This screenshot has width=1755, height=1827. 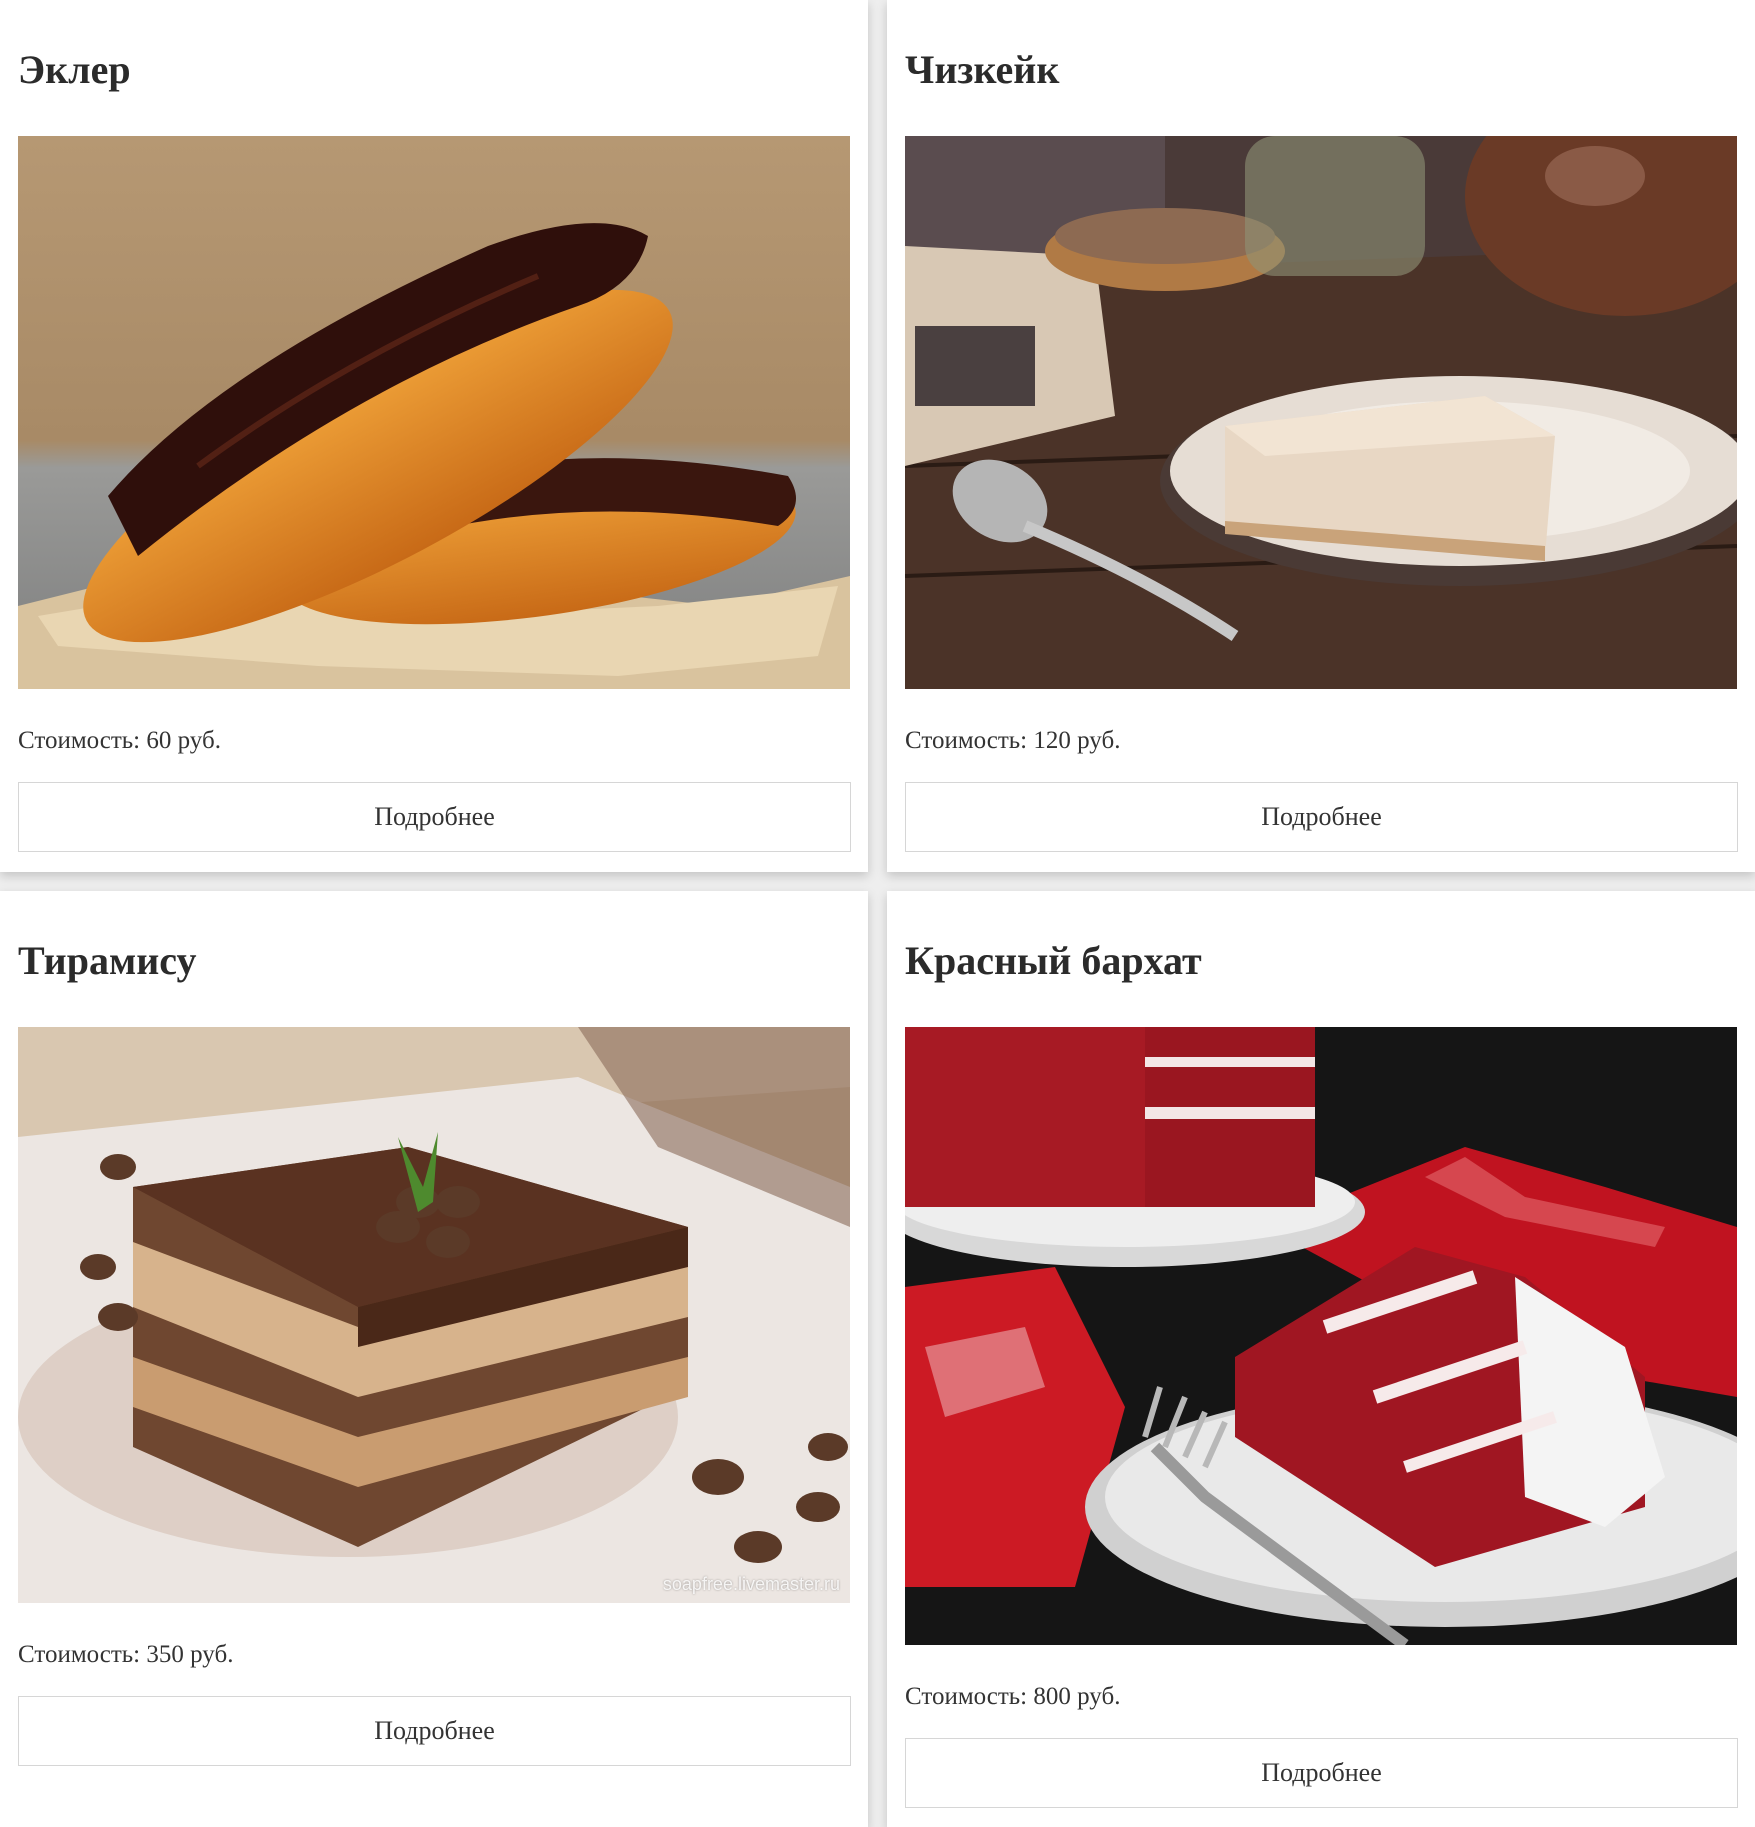 I want to click on product-price: Стоимость: 60 руб., so click(x=119, y=740).